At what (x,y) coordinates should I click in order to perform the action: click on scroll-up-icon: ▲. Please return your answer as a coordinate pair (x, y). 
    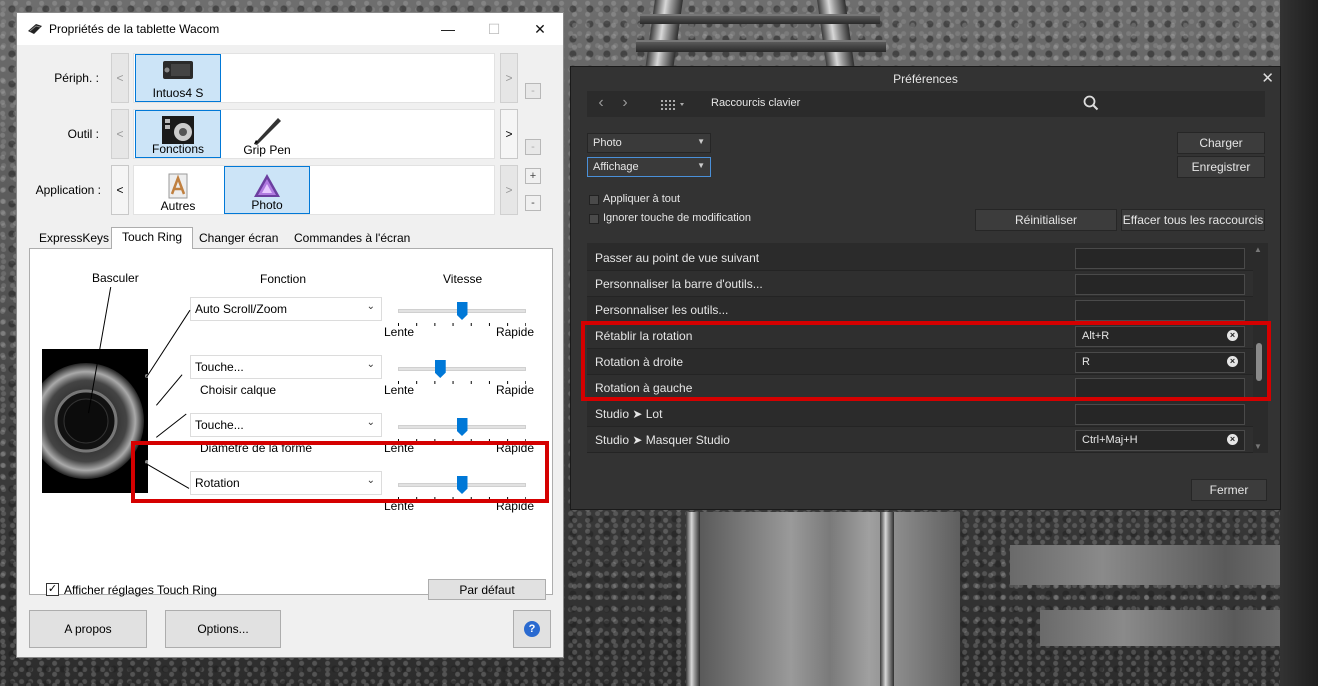
    Looking at the image, I should click on (1258, 249).